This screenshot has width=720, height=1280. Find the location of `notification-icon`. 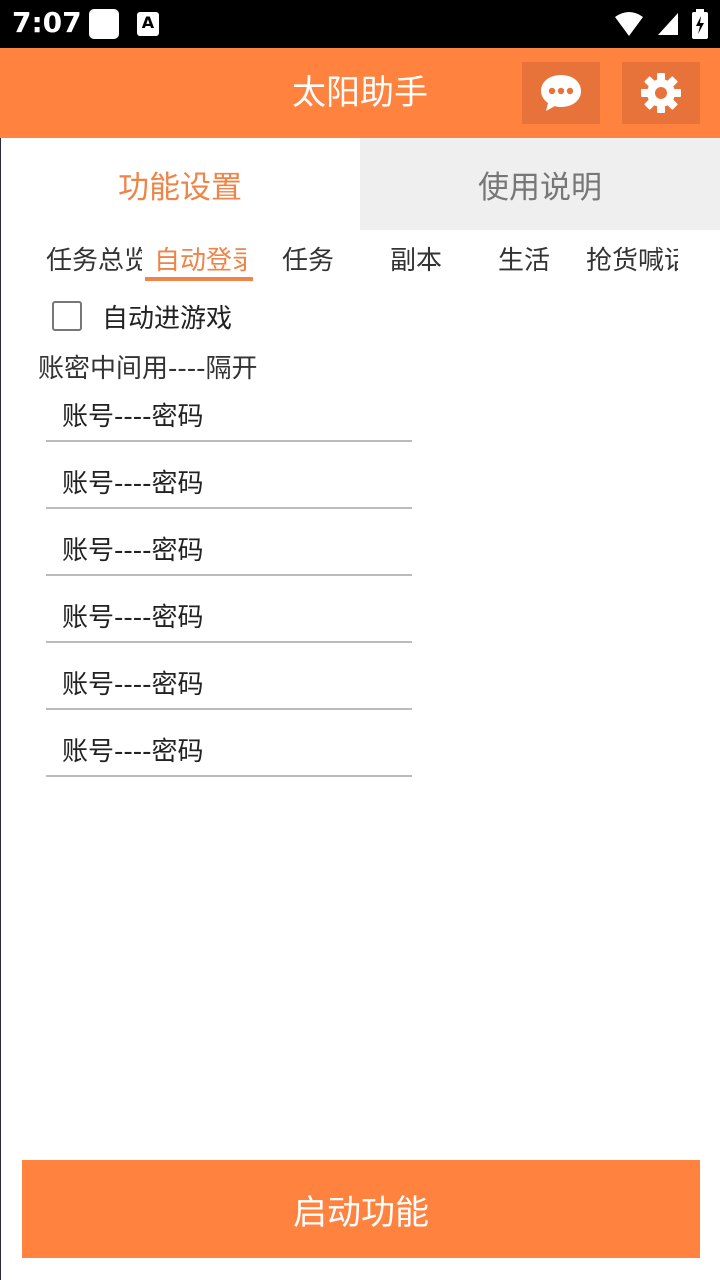

notification-icon is located at coordinates (104, 24).